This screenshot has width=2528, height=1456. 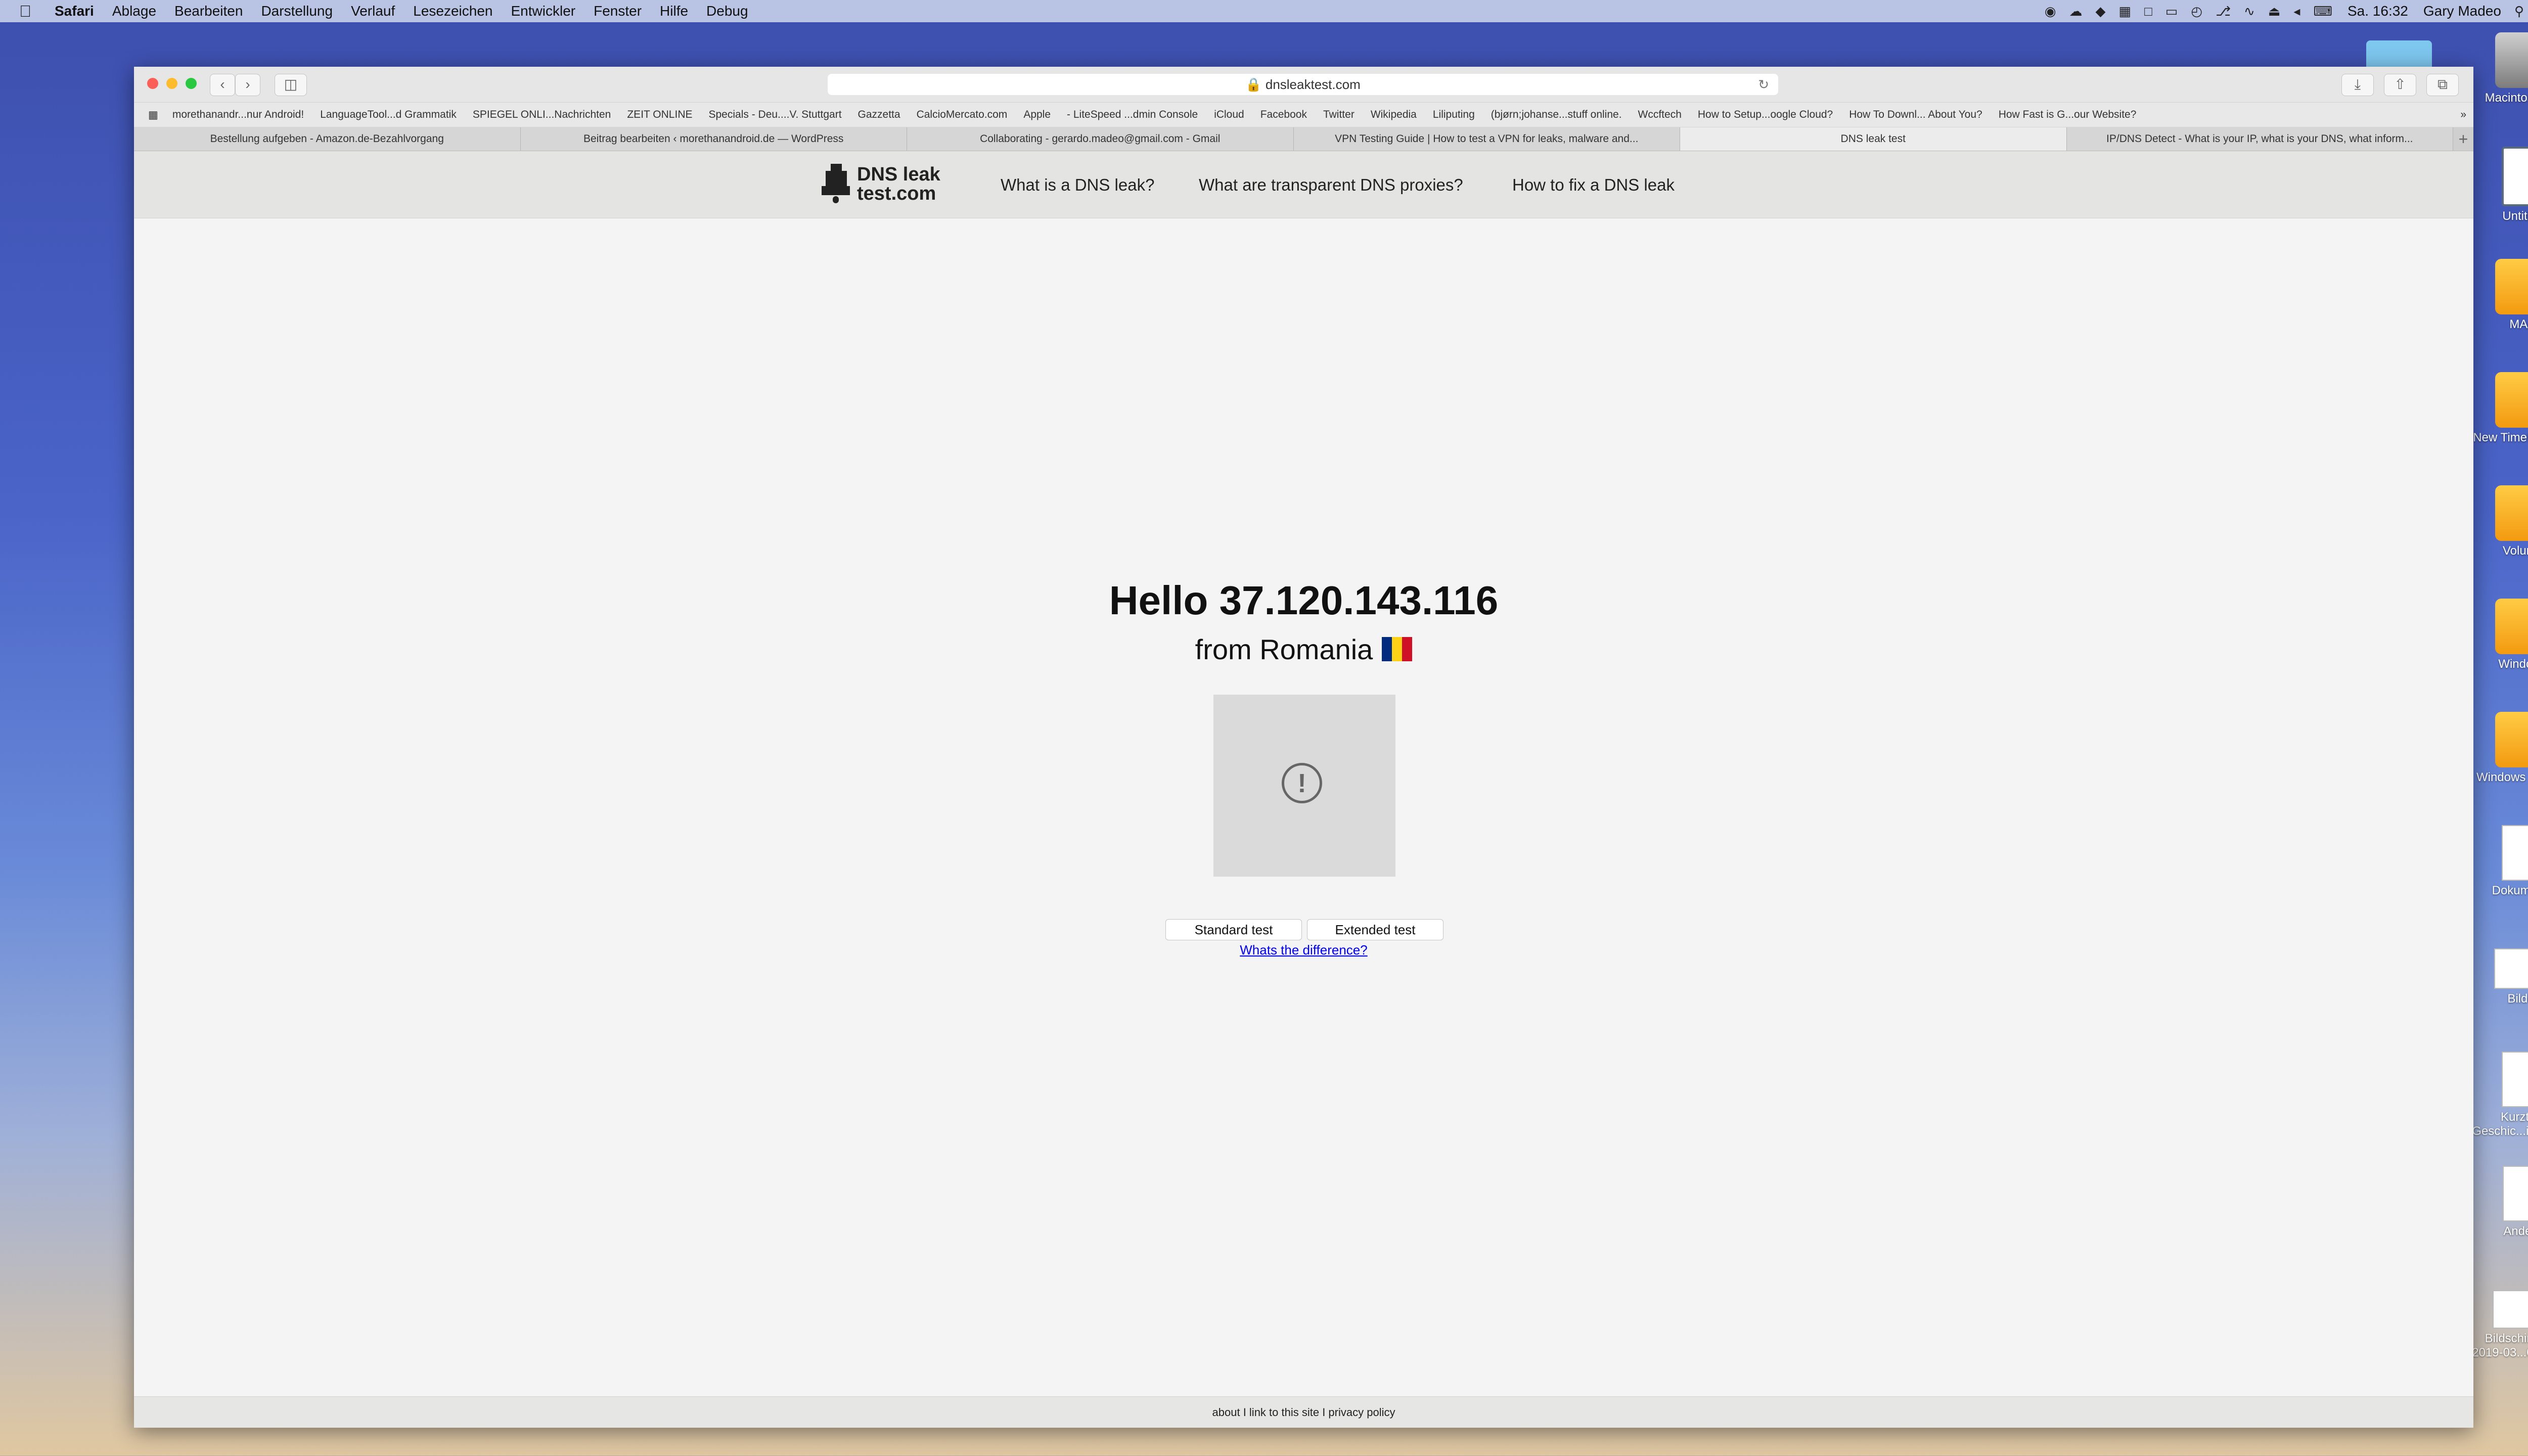 I want to click on menu-verlauf: Verlauf, so click(x=373, y=11).